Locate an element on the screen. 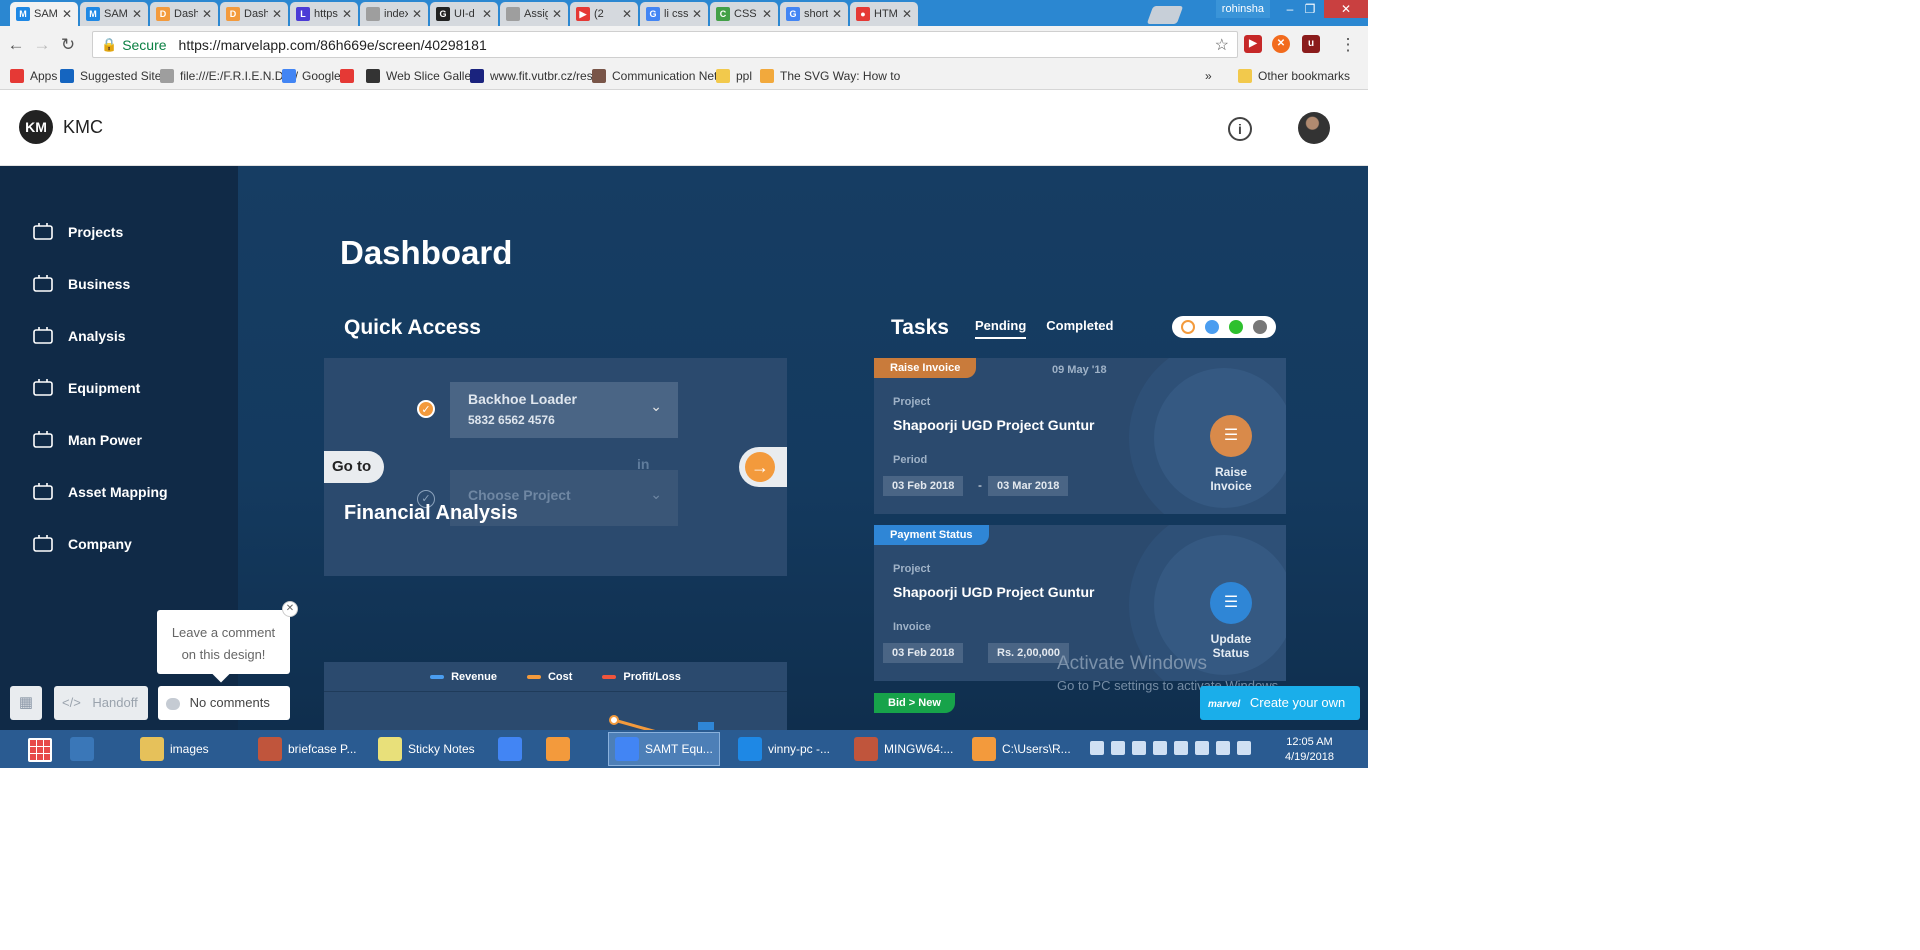 This screenshot has height=950, width=1920. sidebar-item: Analysis is located at coordinates (79, 336).